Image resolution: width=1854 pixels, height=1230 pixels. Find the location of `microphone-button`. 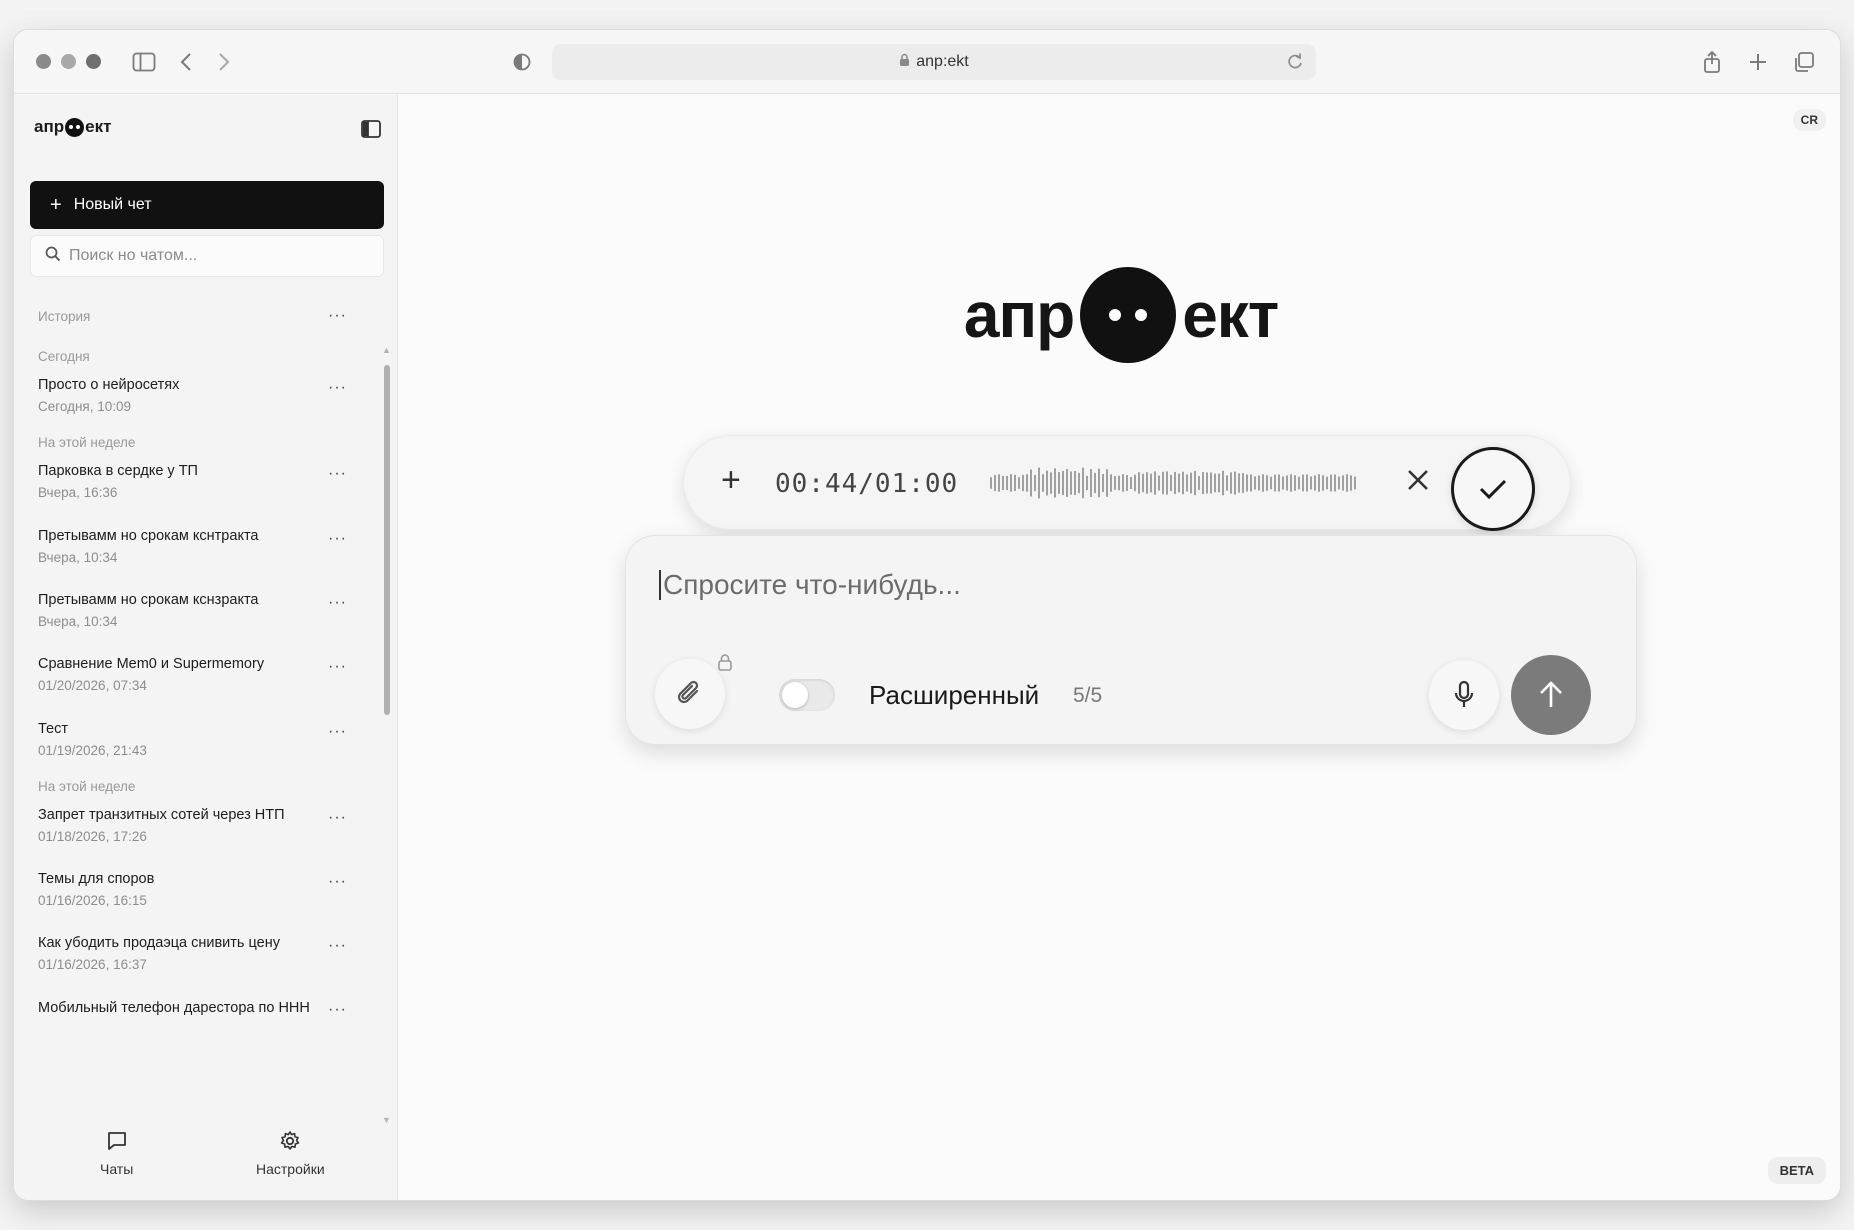

microphone-button is located at coordinates (1464, 695).